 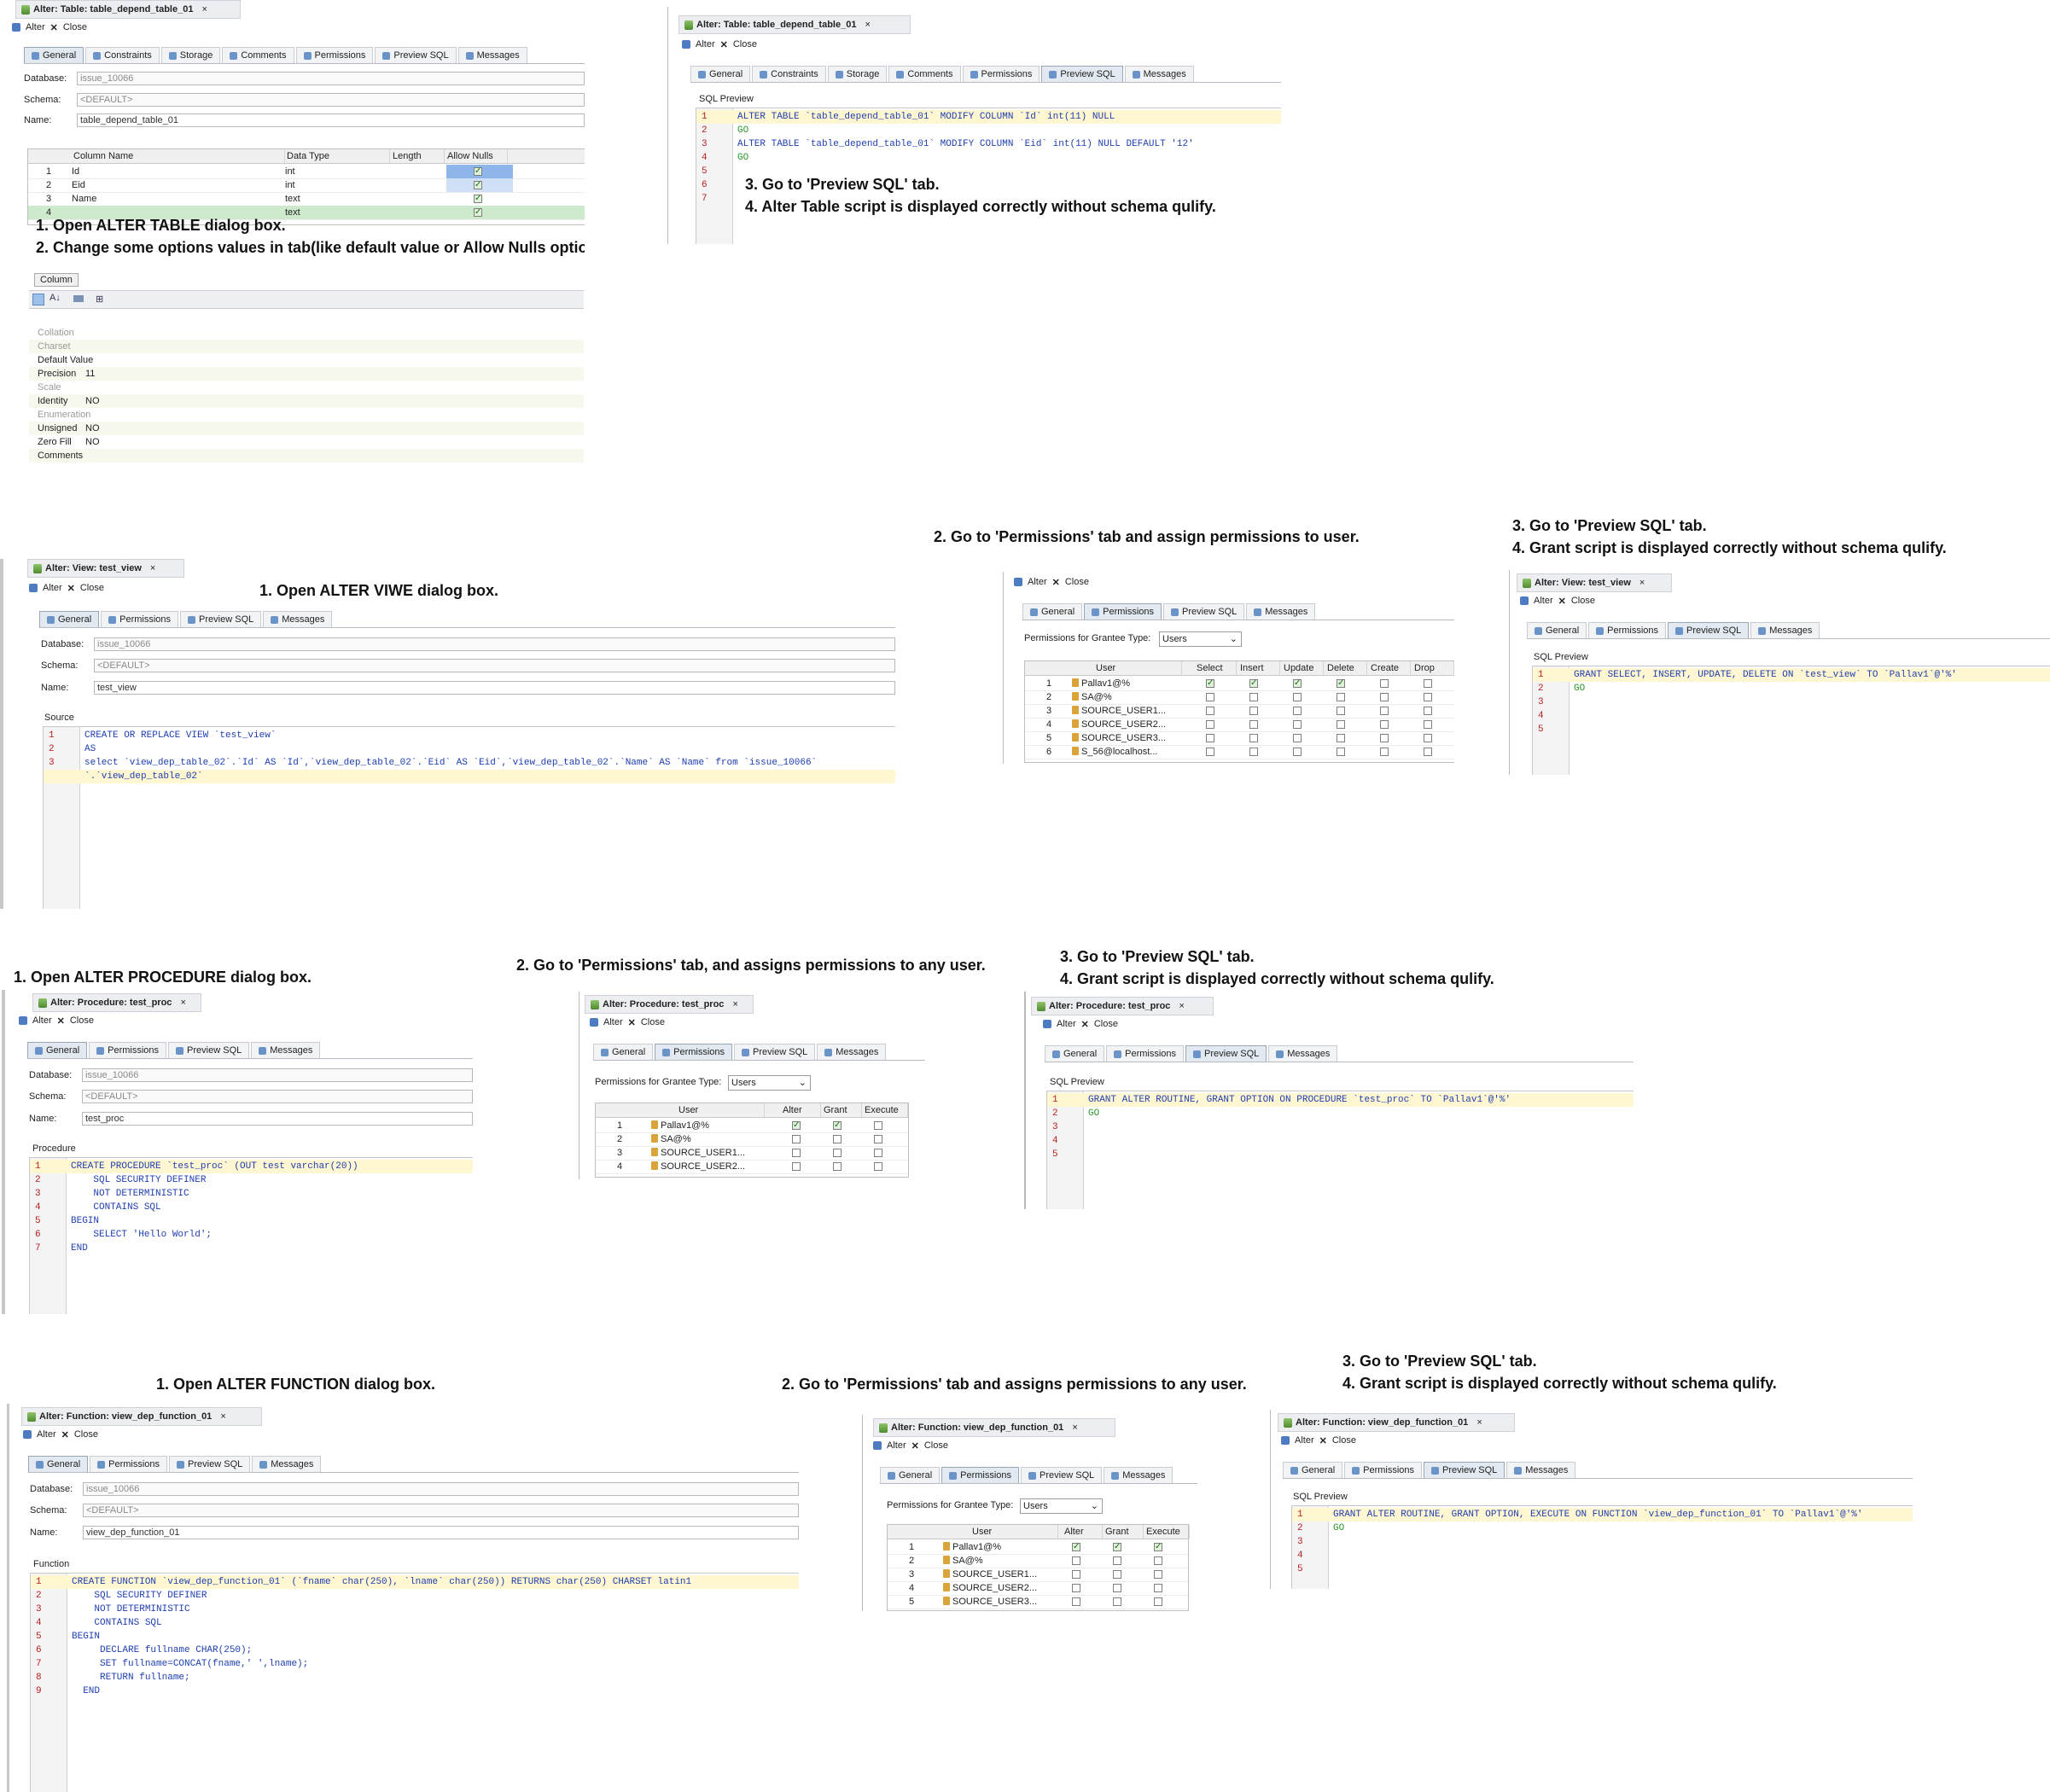 What do you see at coordinates (306, 360) in the screenshot?
I see `property-row: Default Value` at bounding box center [306, 360].